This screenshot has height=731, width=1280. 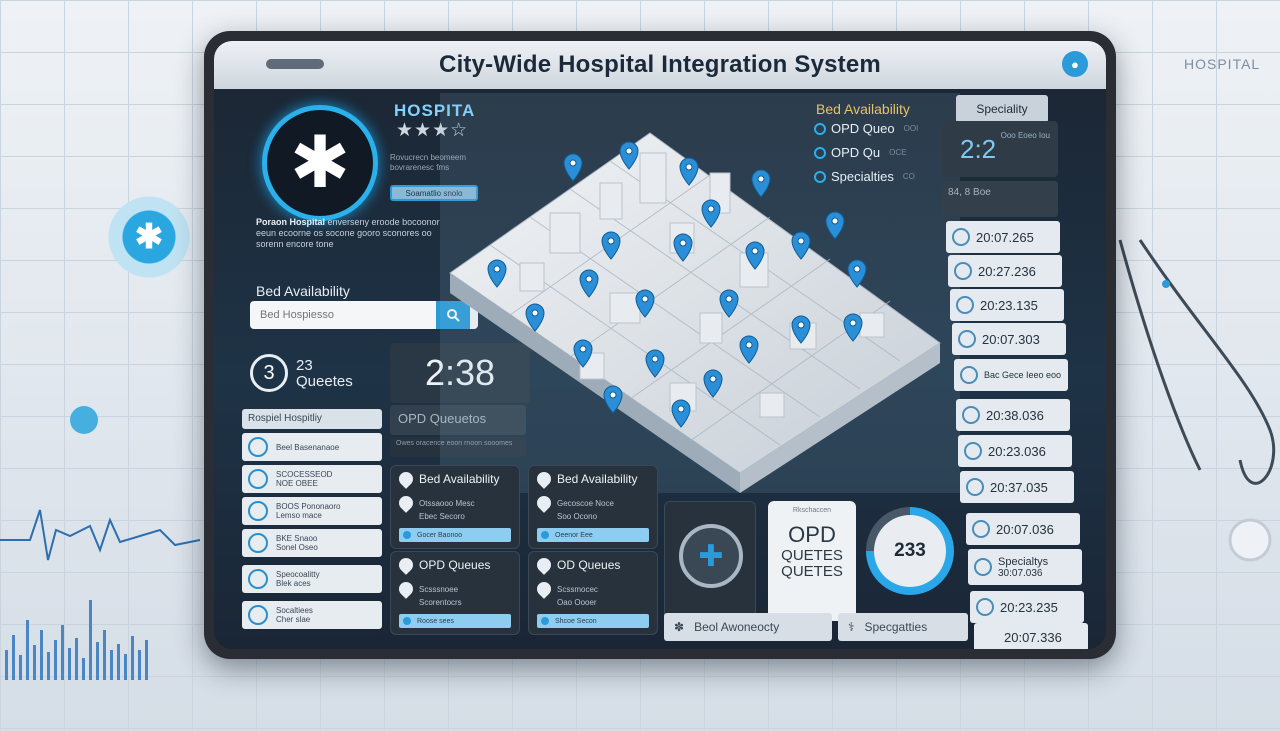 I want to click on list-item: Speocoalitty Blek aces, so click(x=312, y=579).